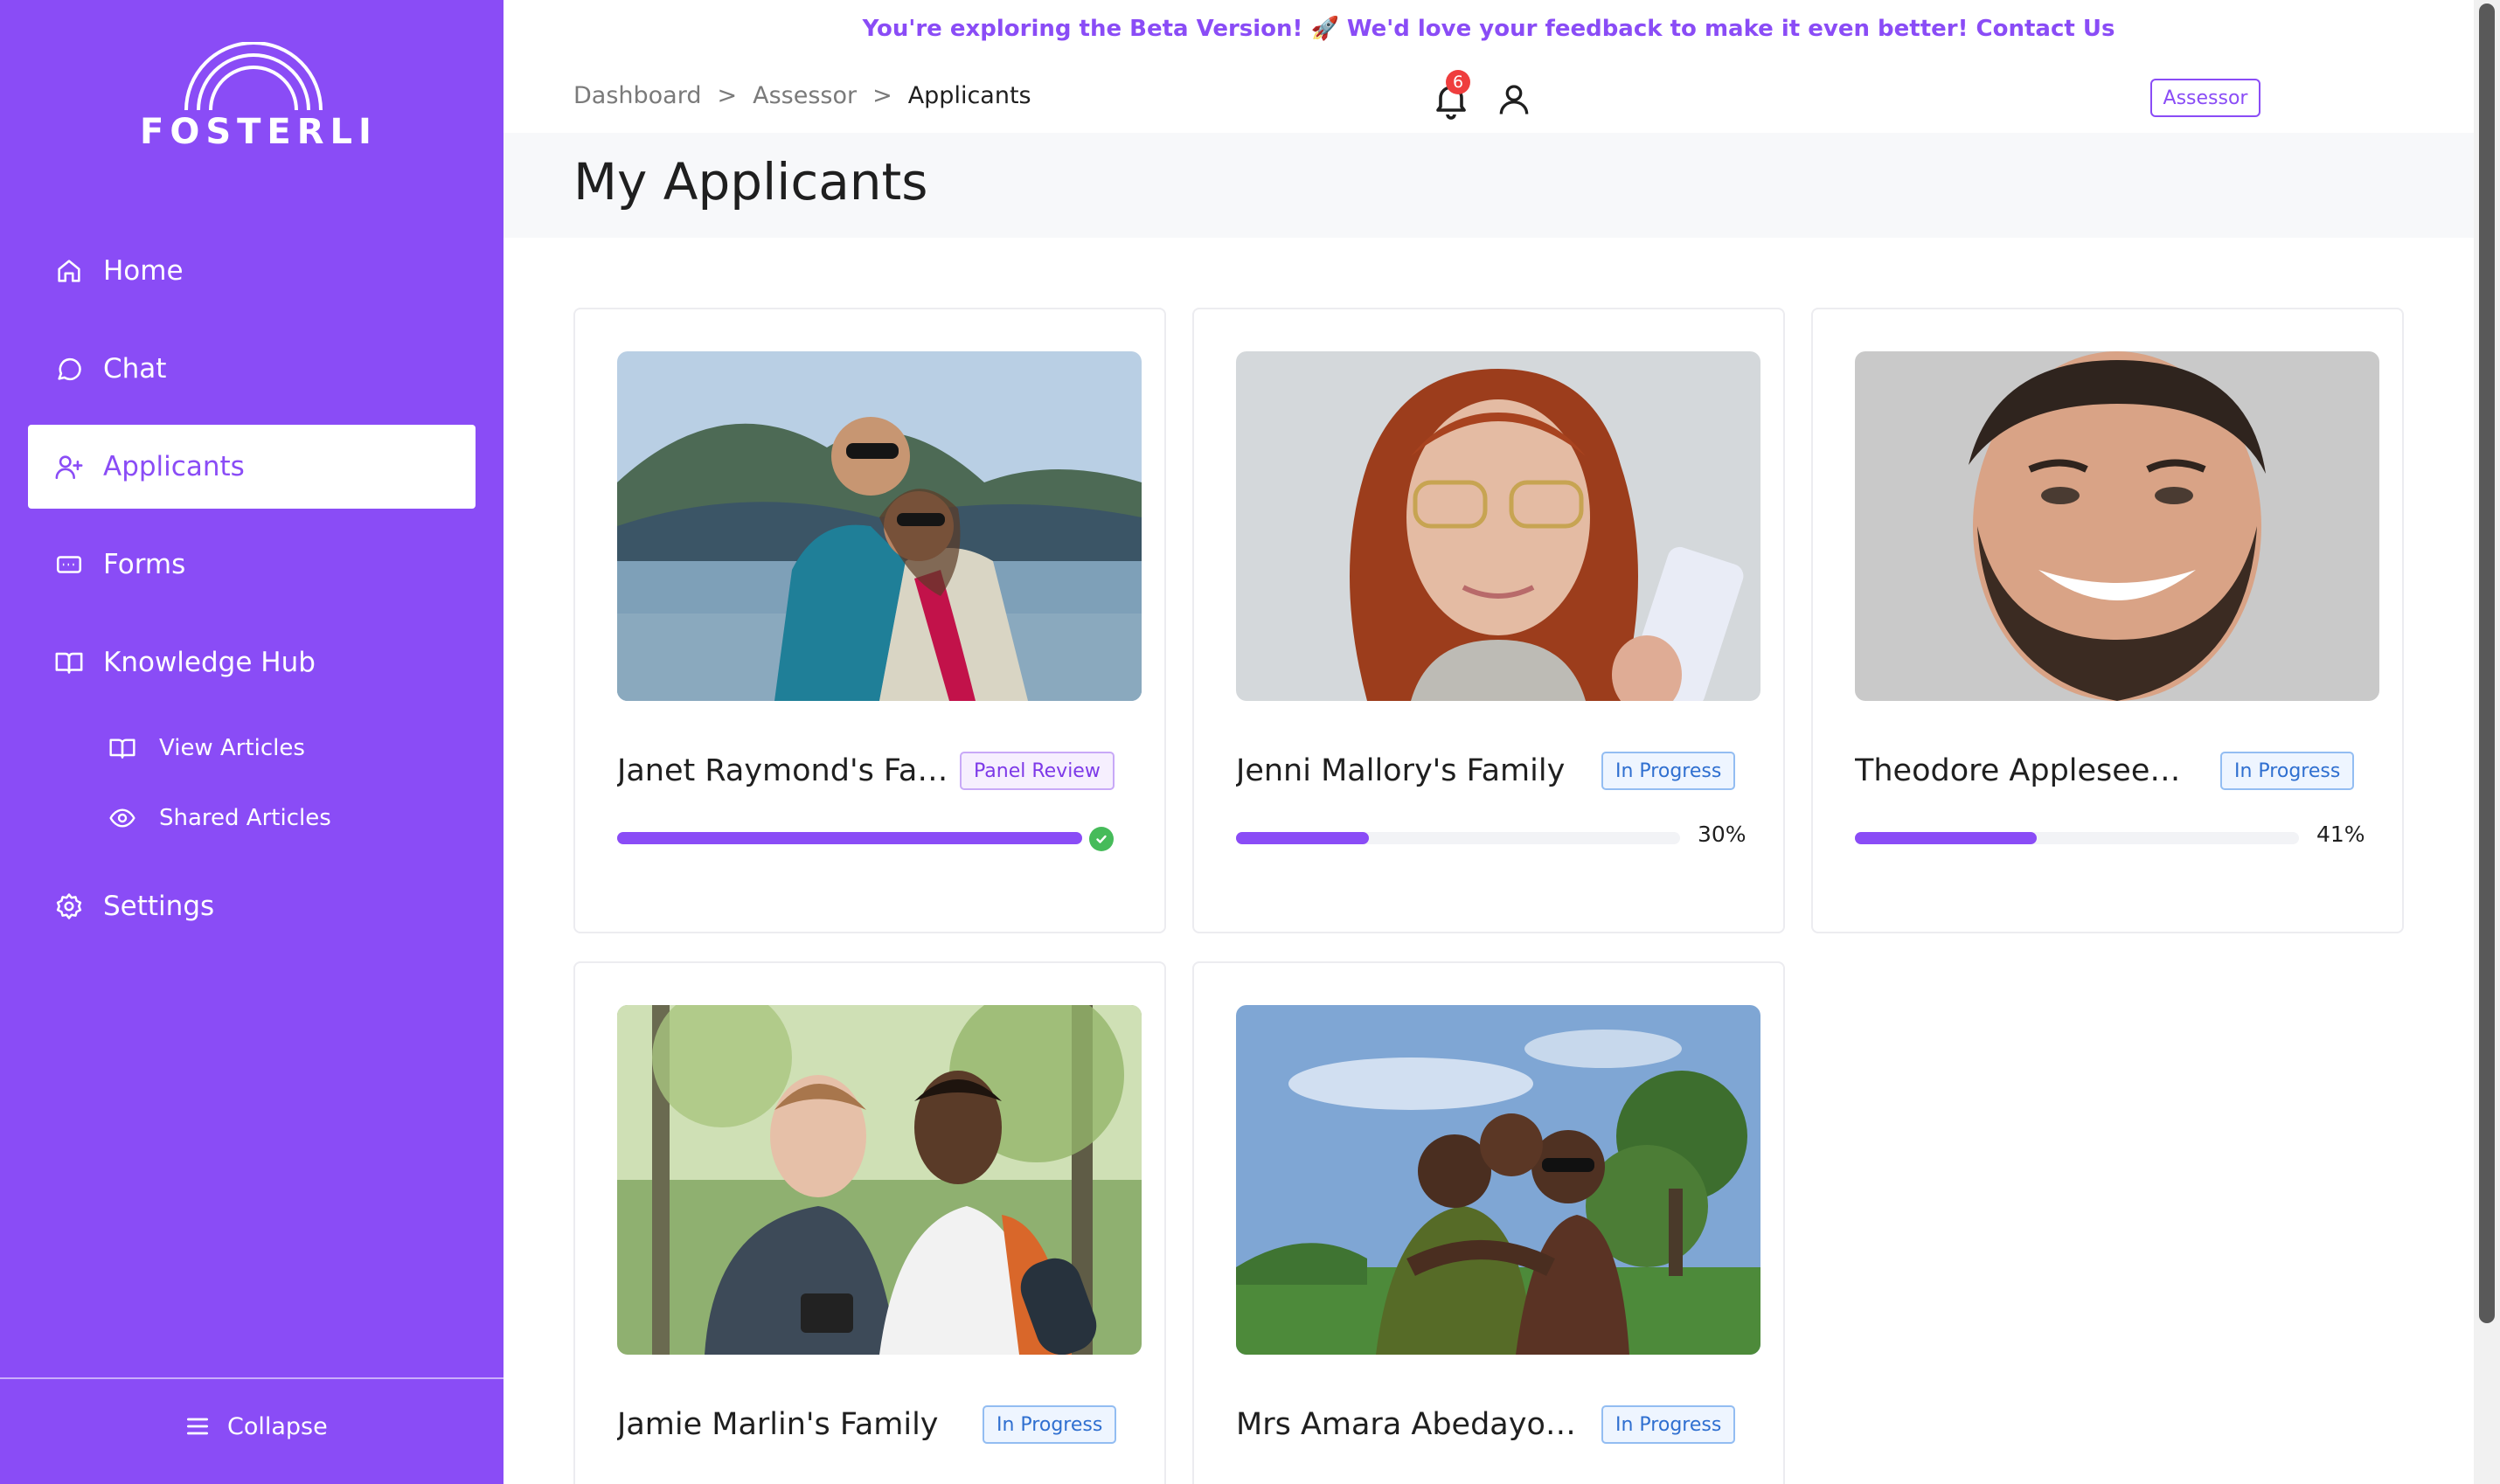 This screenshot has height=1484, width=2500. I want to click on gear-icon, so click(69, 906).